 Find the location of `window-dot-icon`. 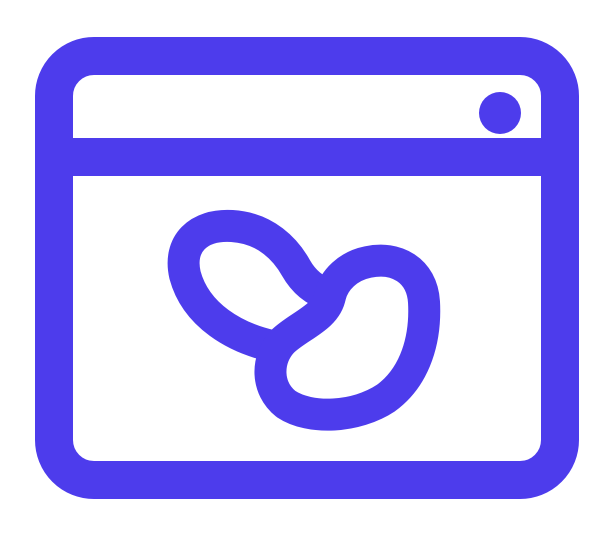

window-dot-icon is located at coordinates (500, 113).